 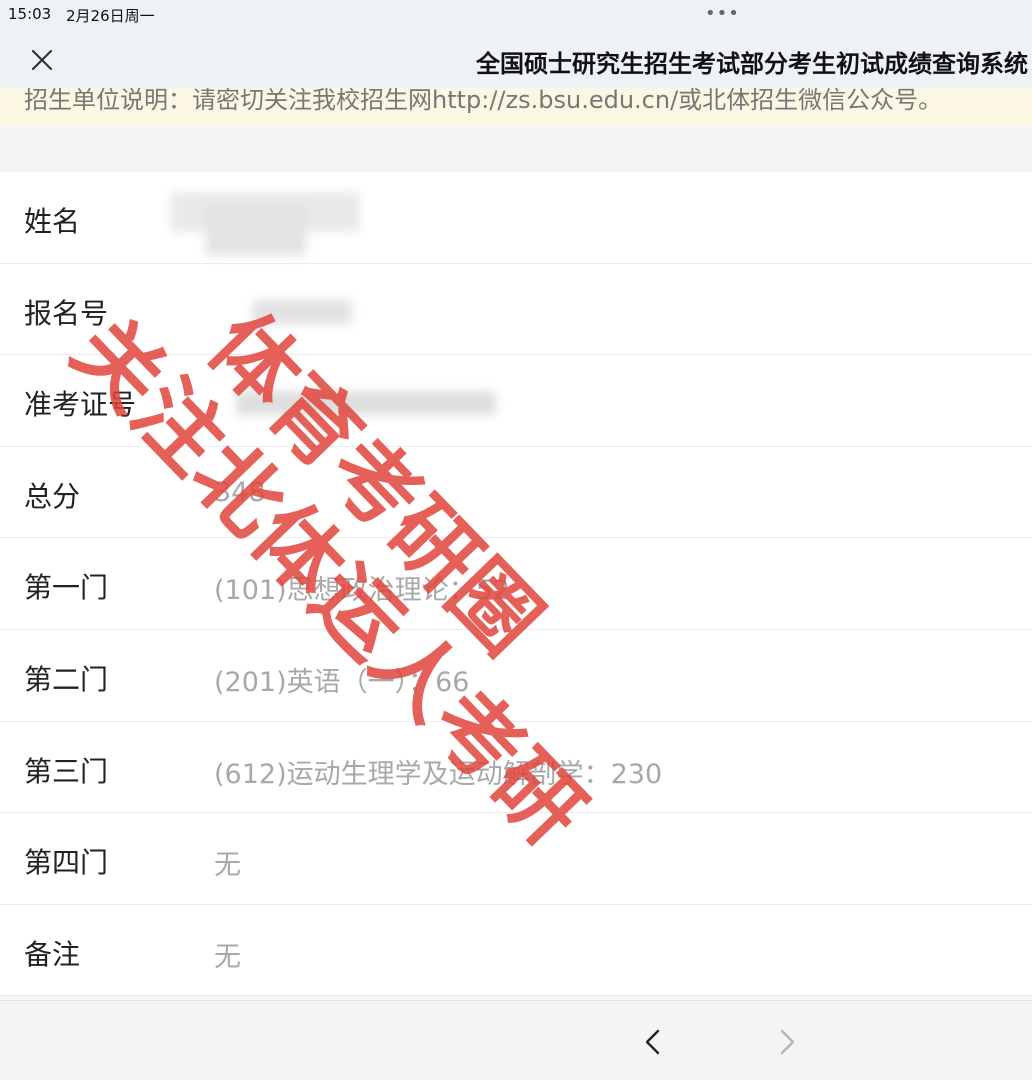 I want to click on blurred-registration, so click(x=302, y=311).